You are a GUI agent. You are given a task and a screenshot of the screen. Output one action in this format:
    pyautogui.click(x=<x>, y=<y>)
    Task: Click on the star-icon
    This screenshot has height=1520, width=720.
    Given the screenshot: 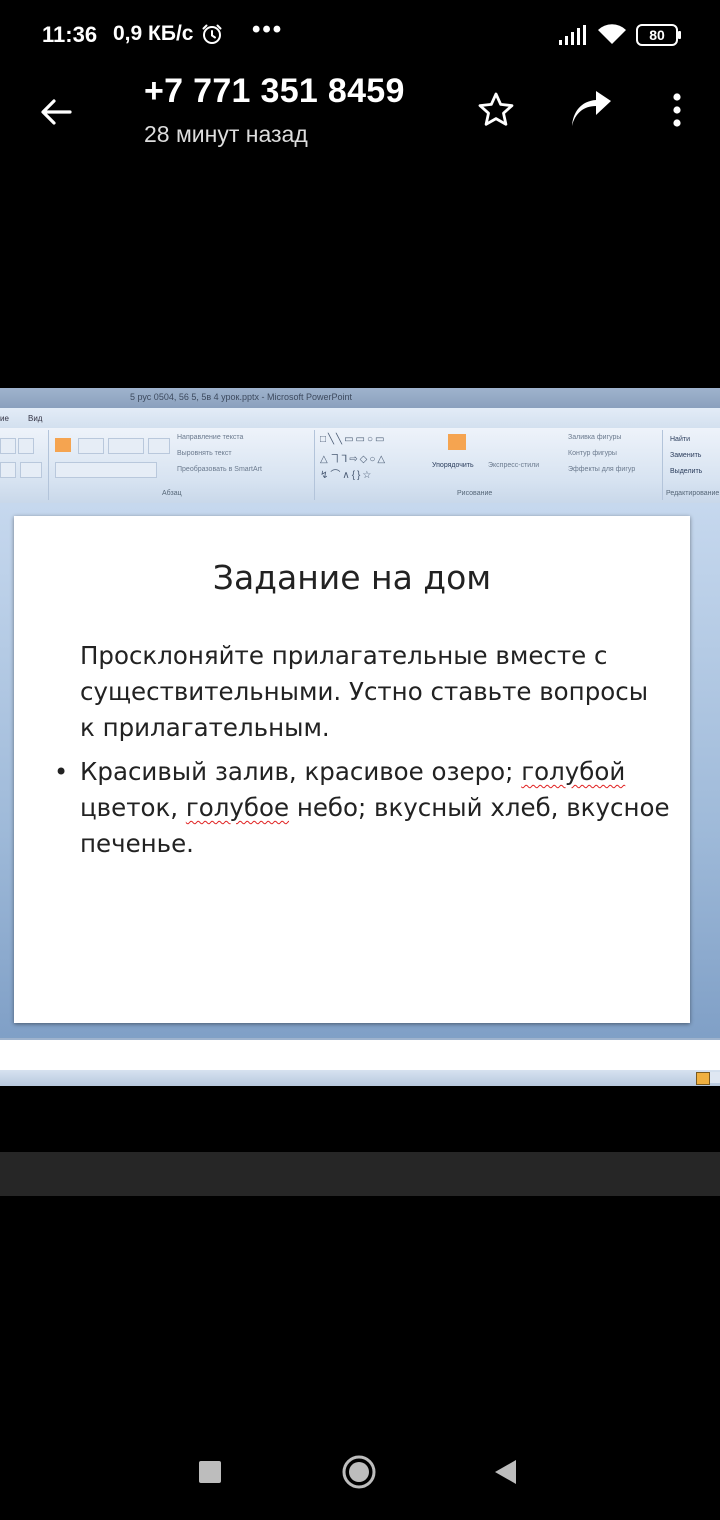 What is the action you would take?
    pyautogui.click(x=496, y=110)
    